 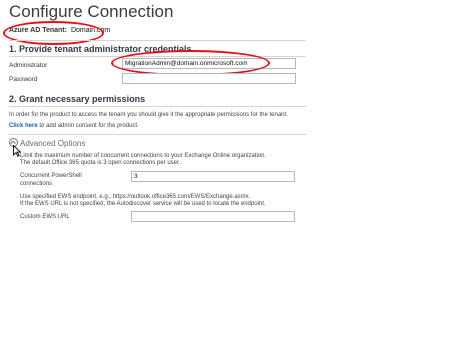 I want to click on powershell-label-line1: Concurrent PowerShell, so click(x=51, y=176).